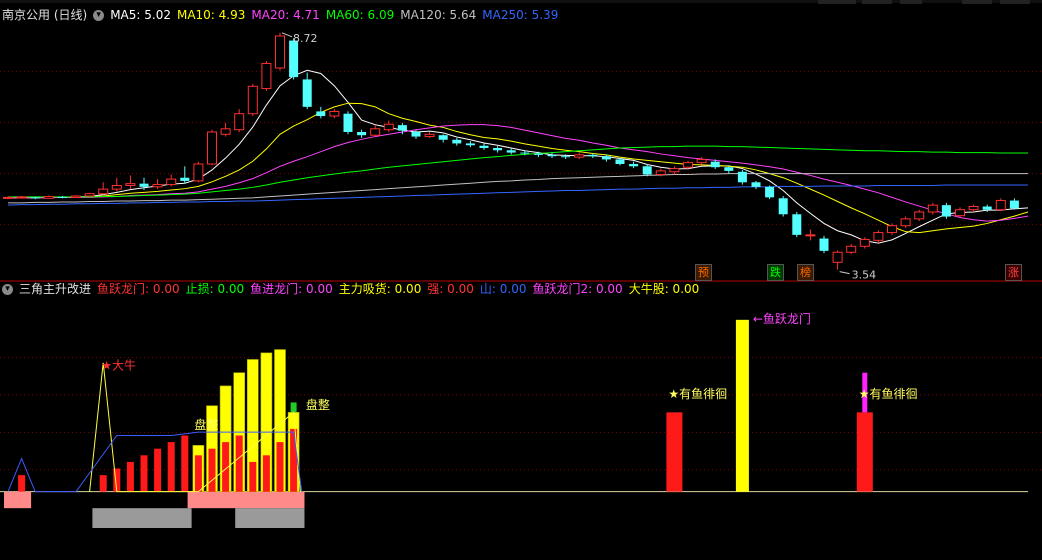  I want to click on stock-name: 南京公用 (日线), so click(44, 15).